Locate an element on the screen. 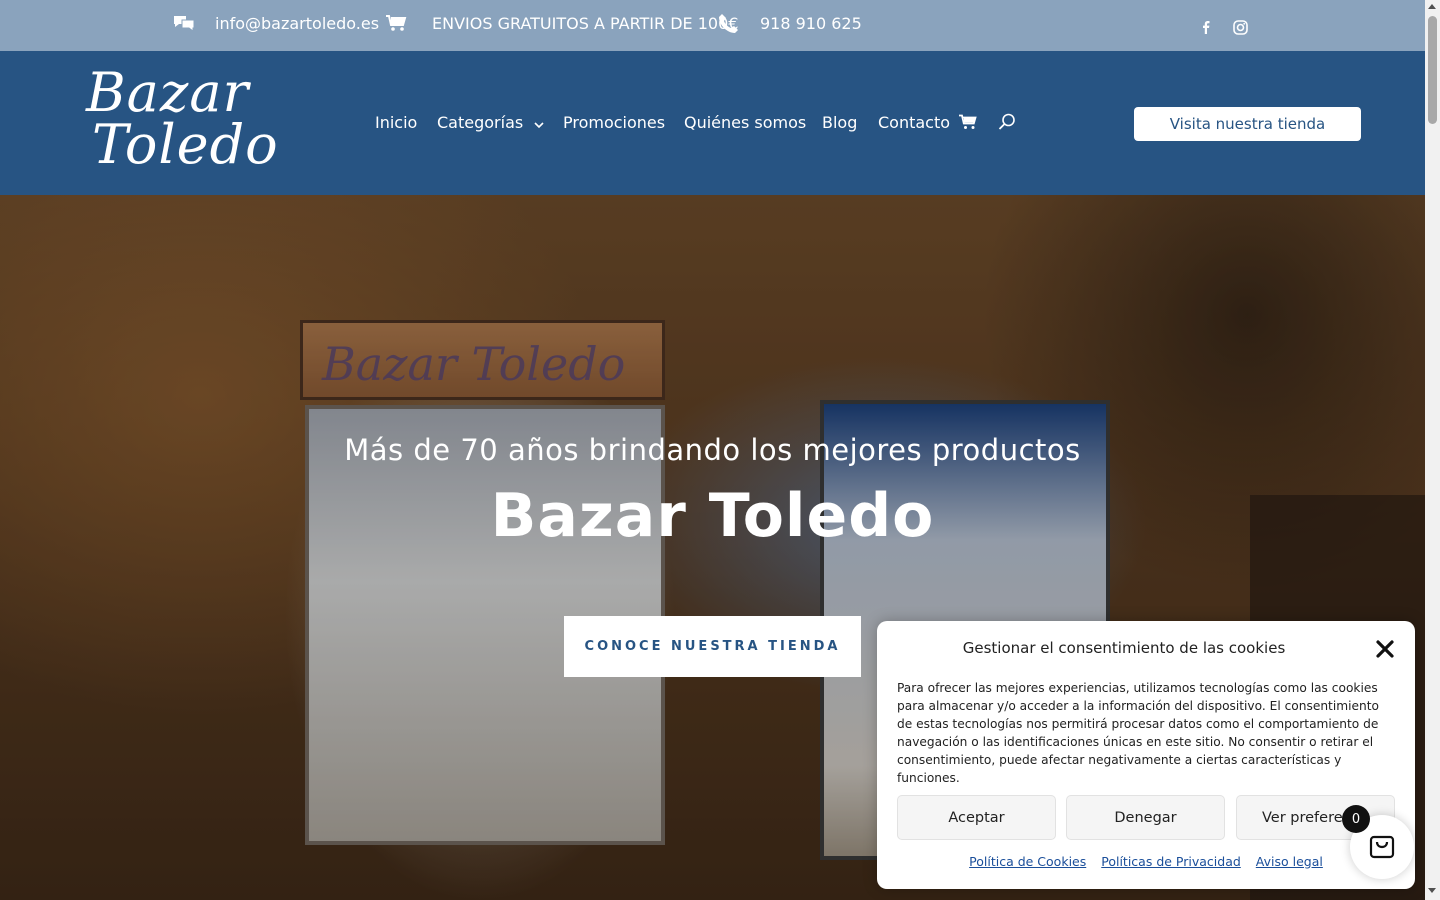 The height and width of the screenshot is (900, 1440). cookie-accept-button: Aceptar is located at coordinates (976, 817).